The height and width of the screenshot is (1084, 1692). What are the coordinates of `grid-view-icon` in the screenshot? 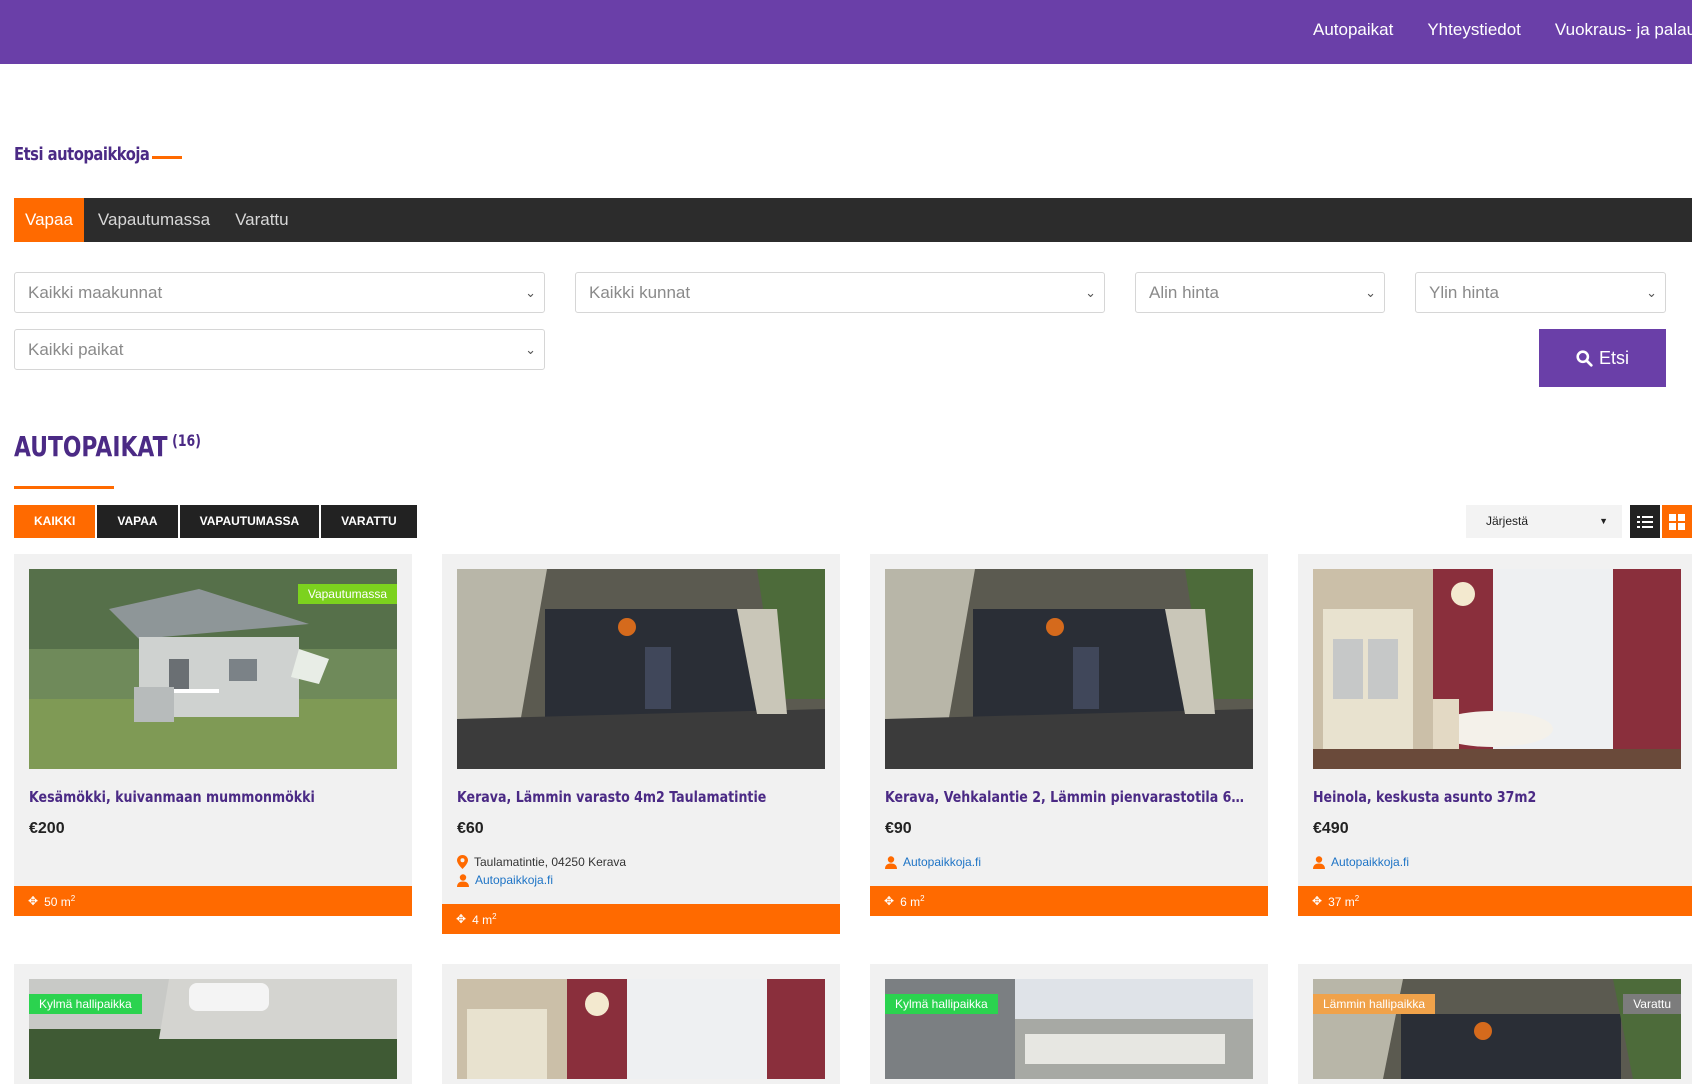 It's located at (1677, 521).